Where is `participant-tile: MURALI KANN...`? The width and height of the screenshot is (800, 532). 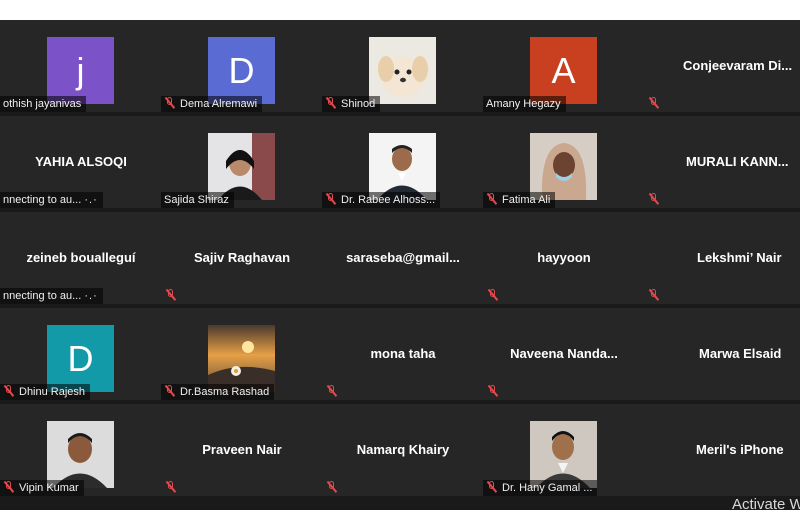 participant-tile: MURALI KANN... is located at coordinates (722, 162).